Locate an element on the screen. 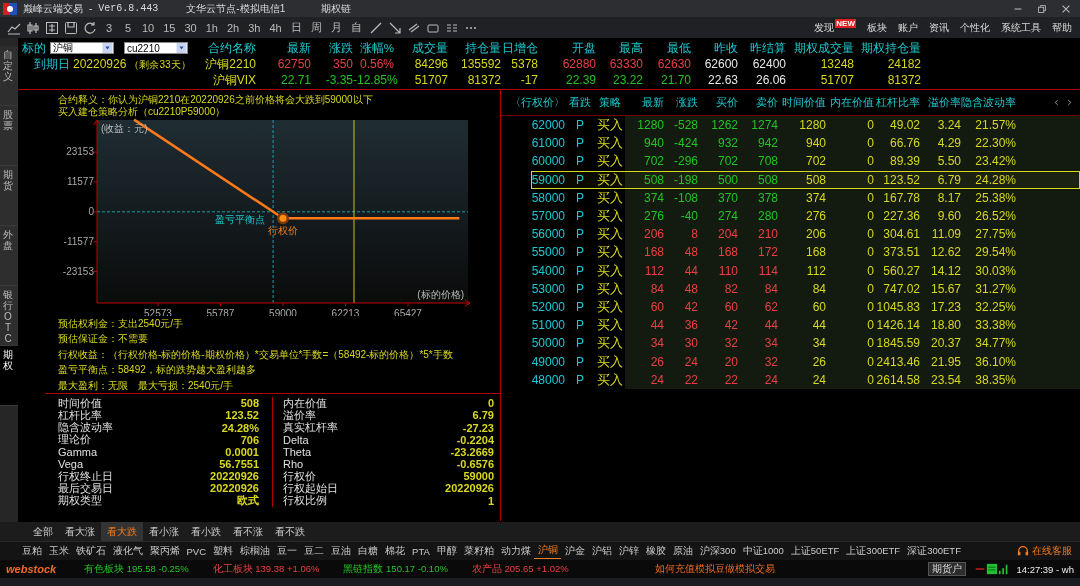 Image resolution: width=1080 pixels, height=586 pixels. period-button: 30 is located at coordinates (190, 27).